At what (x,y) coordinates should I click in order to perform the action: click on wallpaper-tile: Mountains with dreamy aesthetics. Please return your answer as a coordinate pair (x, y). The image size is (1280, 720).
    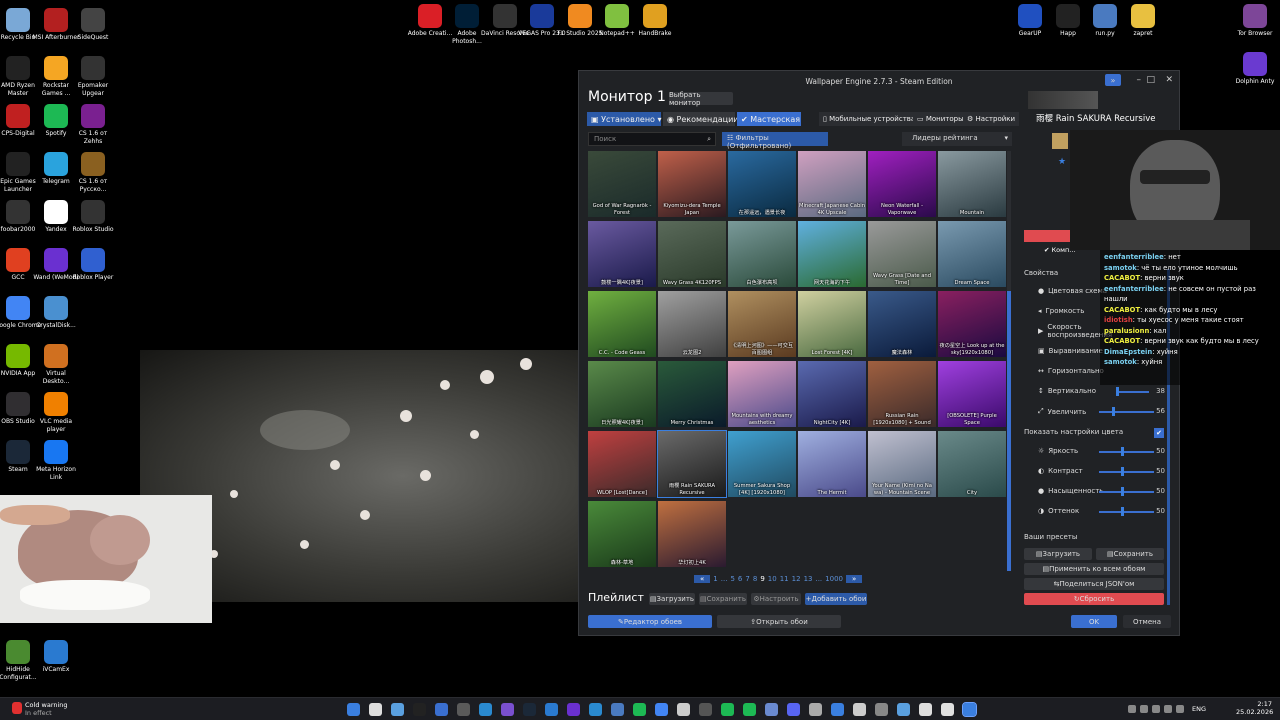
    Looking at the image, I should click on (762, 394).